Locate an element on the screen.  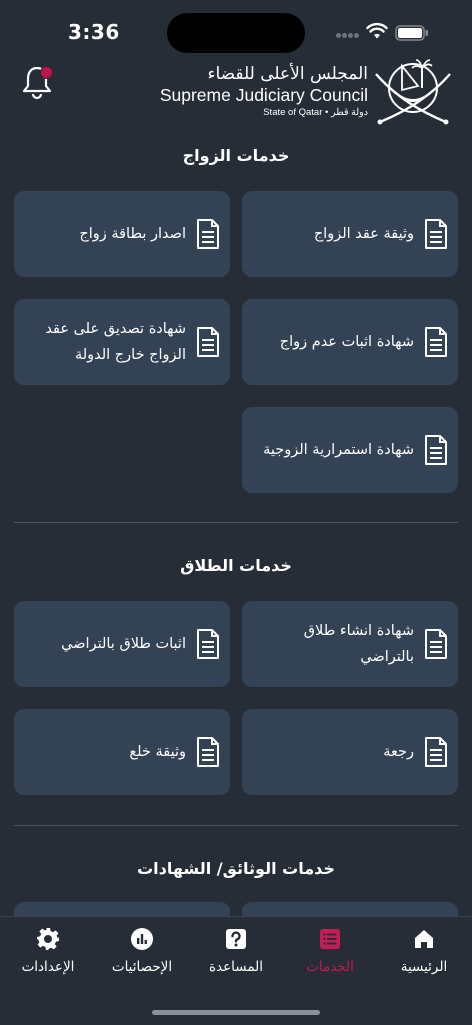
card-non-marriage-certificate: شهادة اثبات عدم زواج is located at coordinates (350, 342).